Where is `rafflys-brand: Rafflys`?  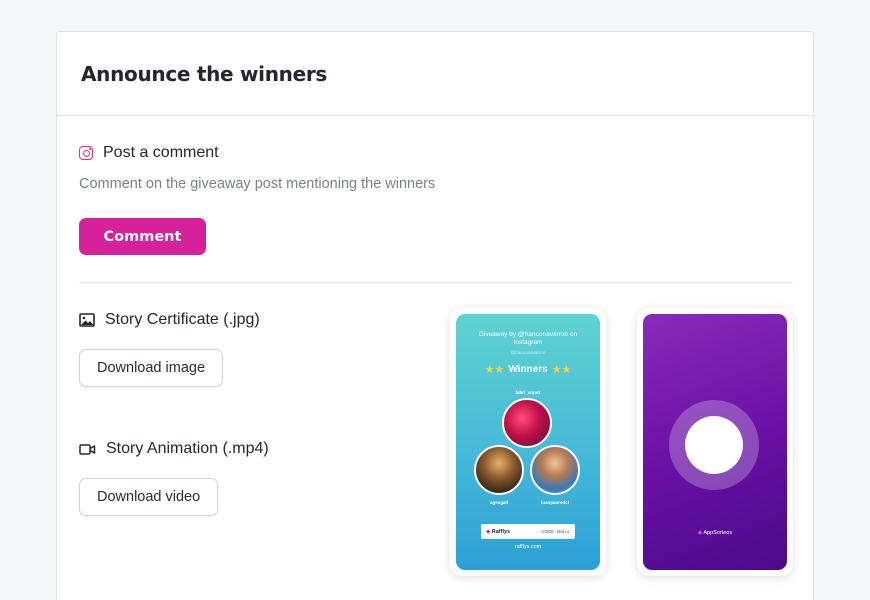
rafflys-brand: Rafflys is located at coordinates (501, 531).